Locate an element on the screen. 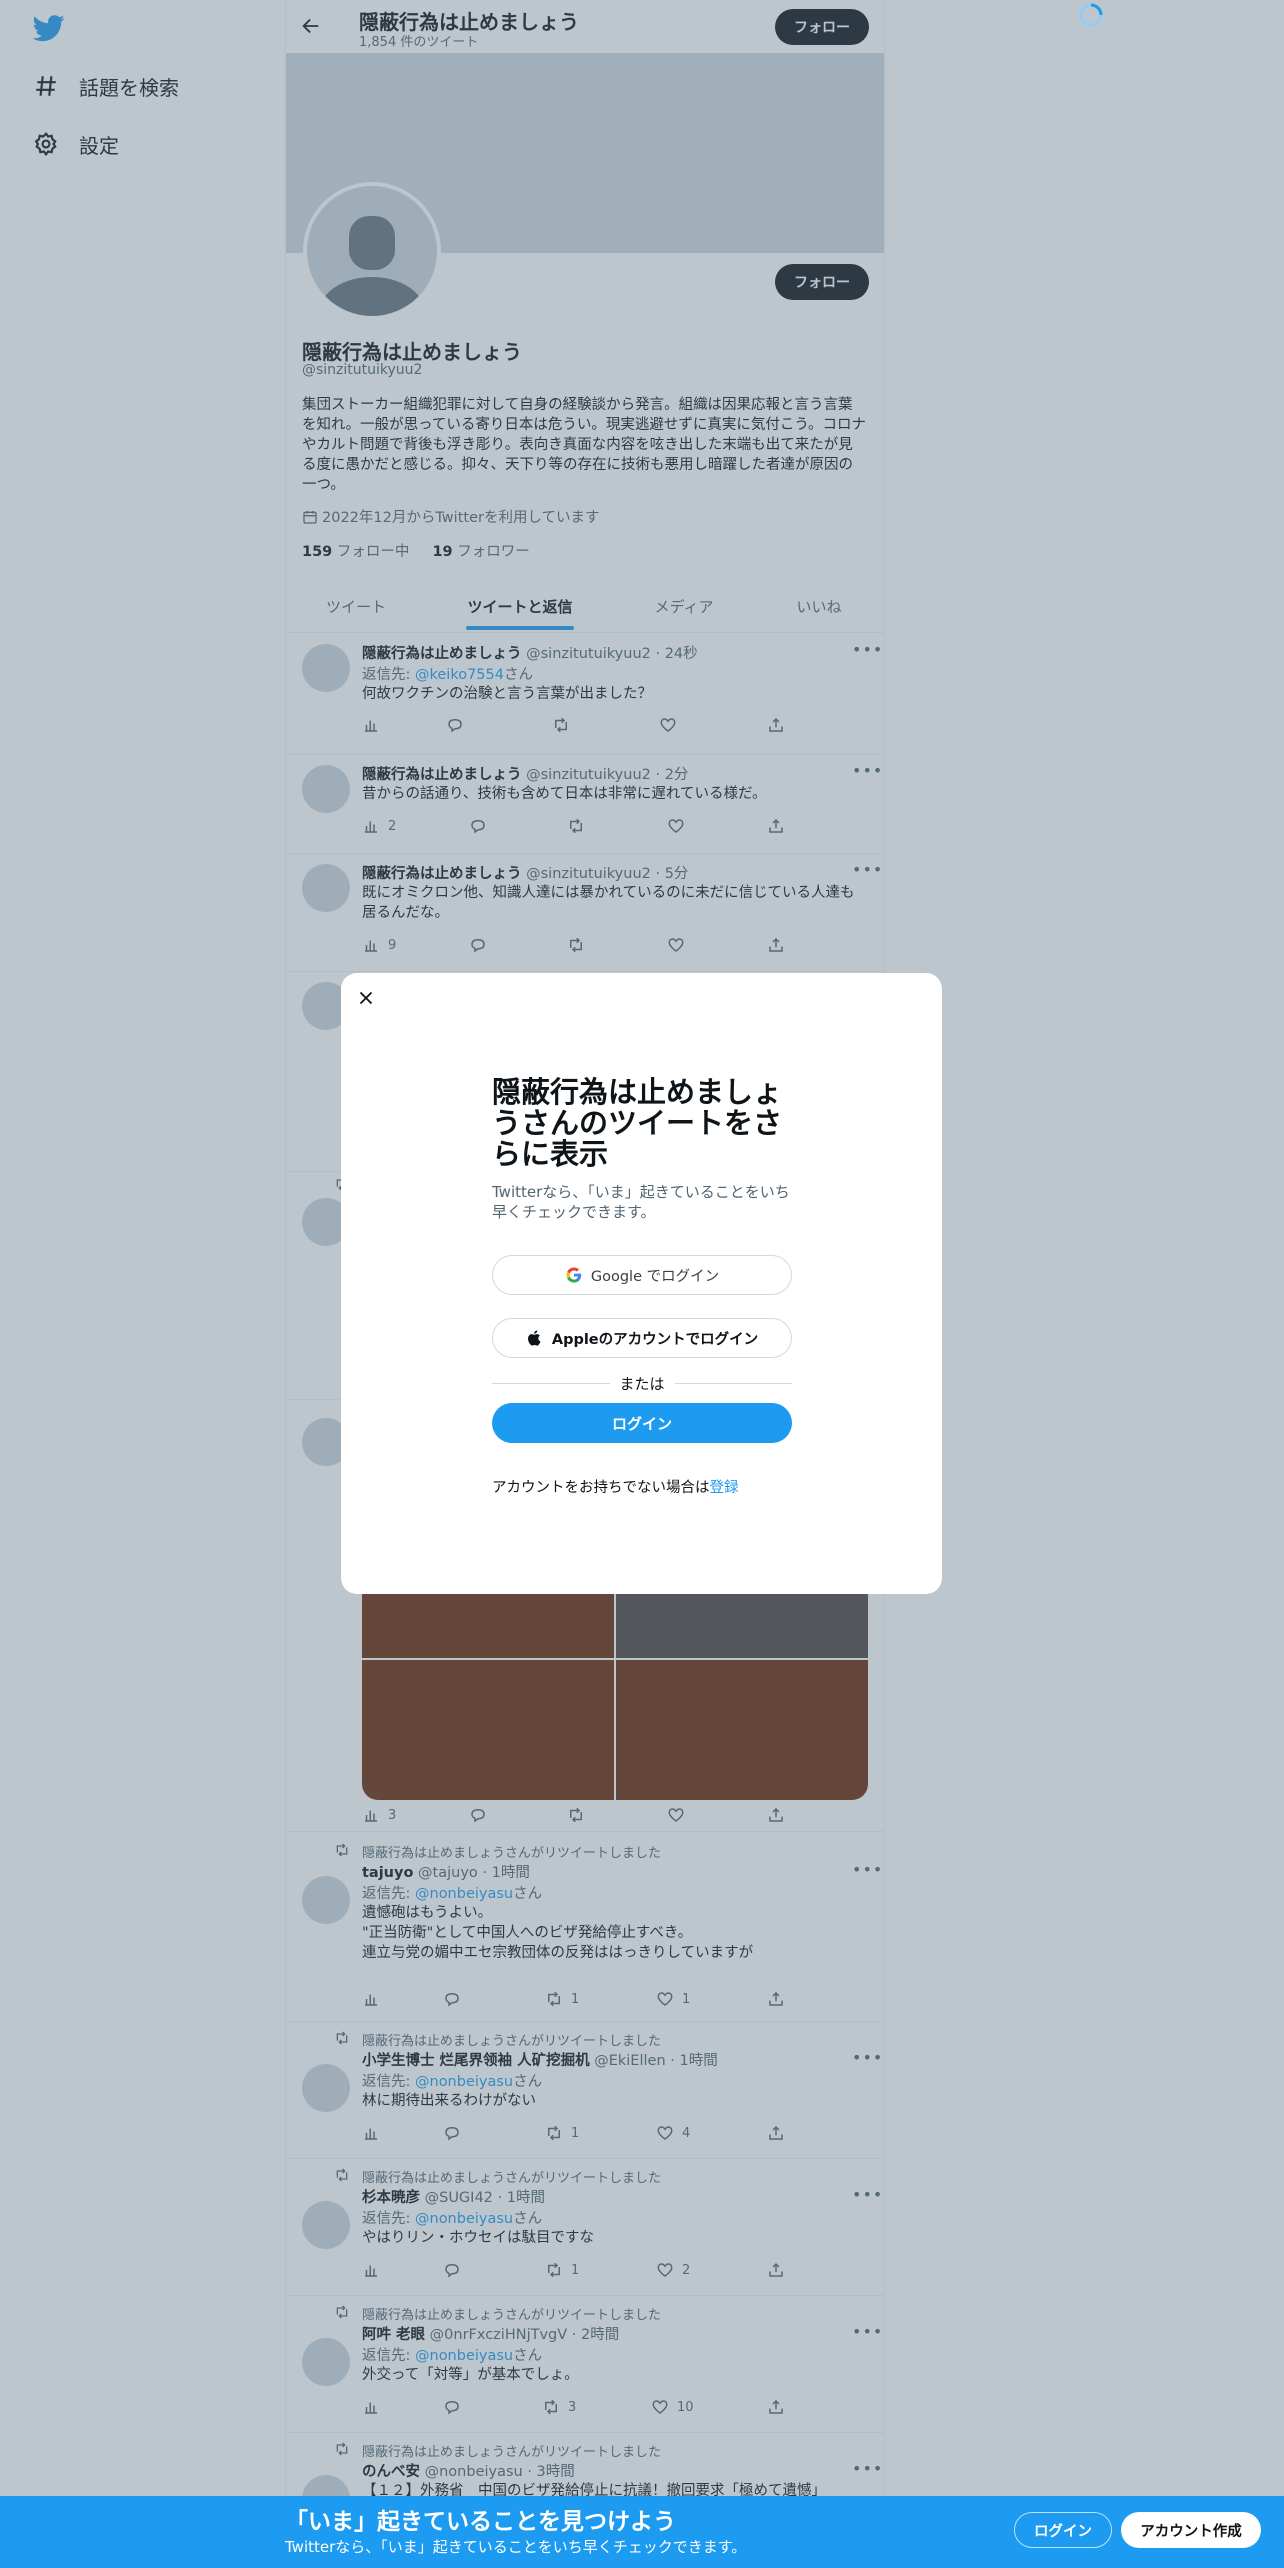 The height and width of the screenshot is (2568, 1284). or-divider: または is located at coordinates (642, 1383).